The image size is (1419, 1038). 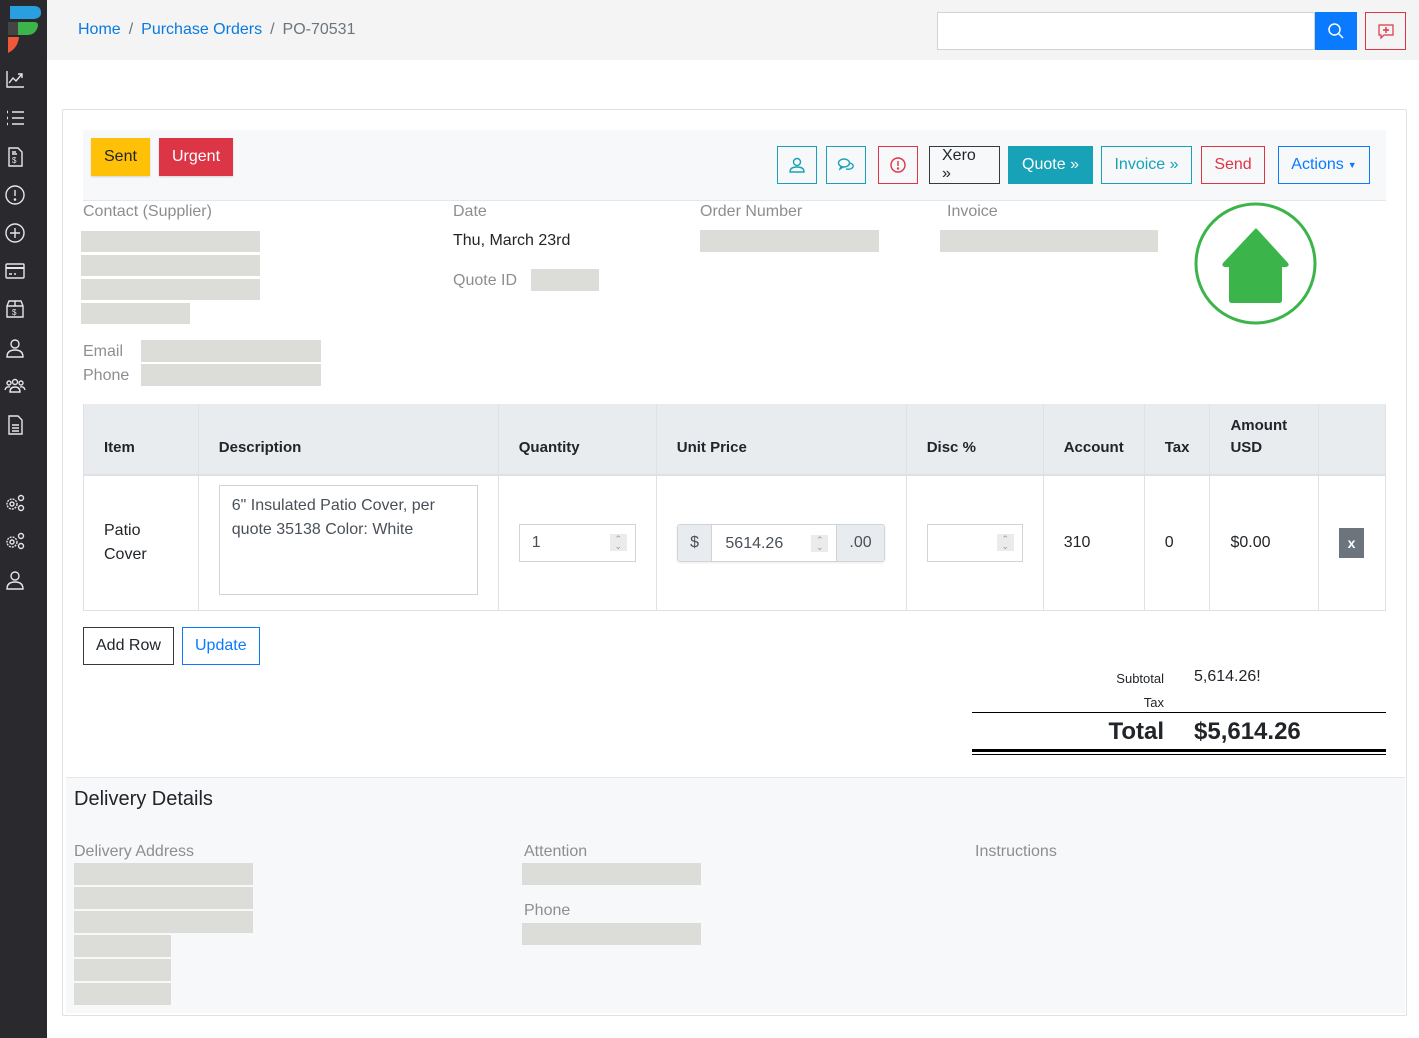 What do you see at coordinates (141, 542) in the screenshot?
I see `item-cell: Patio Cover` at bounding box center [141, 542].